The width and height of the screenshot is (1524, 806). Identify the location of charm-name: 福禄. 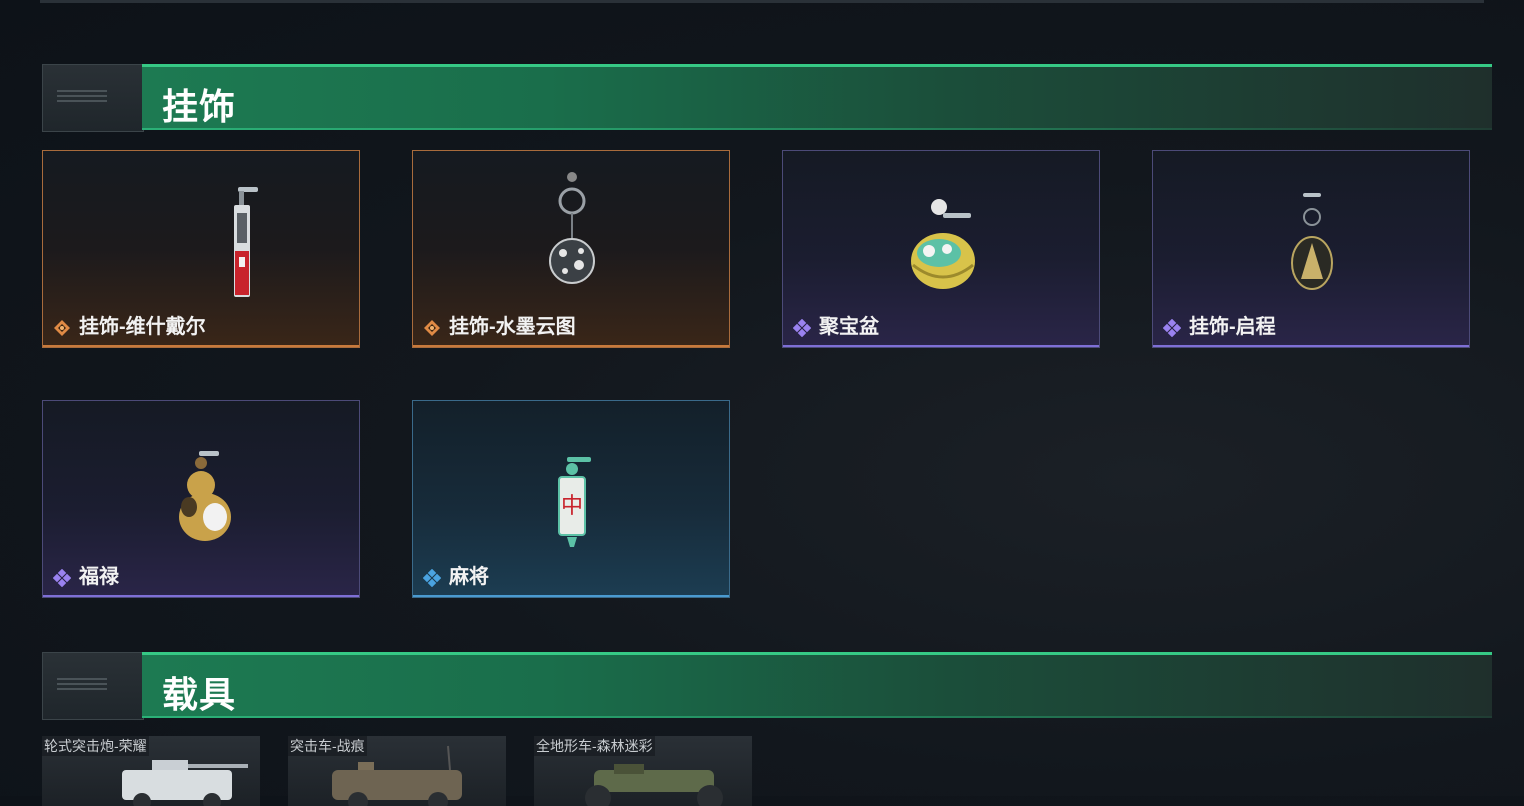
(99, 577).